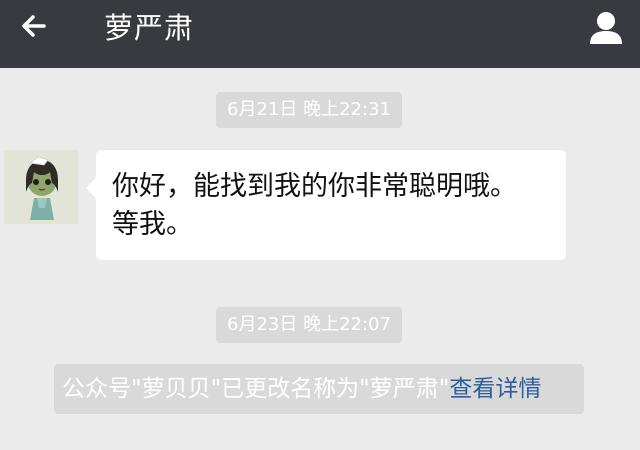 The width and height of the screenshot is (640, 450). Describe the element at coordinates (152, 224) in the screenshot. I see `message-text-line: 等我。` at that location.